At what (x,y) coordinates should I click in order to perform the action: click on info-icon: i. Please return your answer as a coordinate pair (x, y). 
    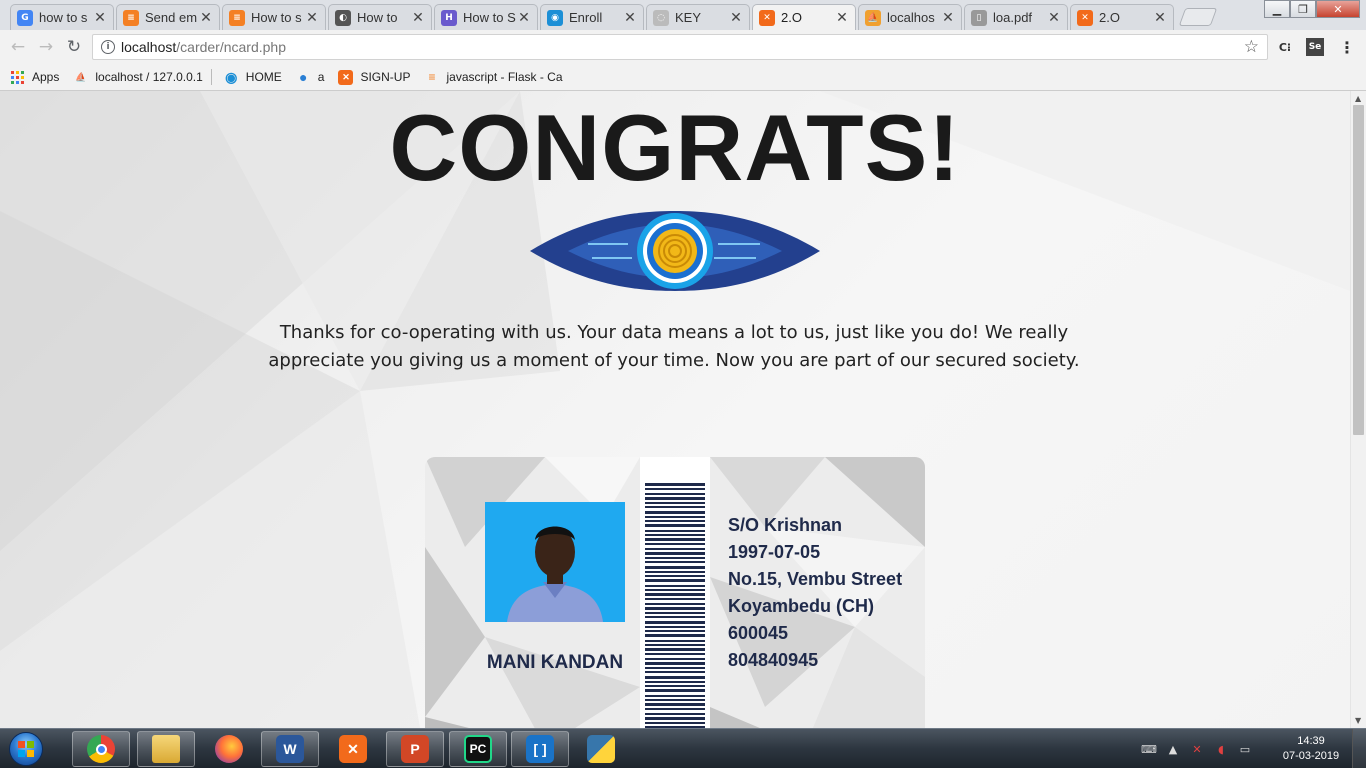
    Looking at the image, I should click on (108, 47).